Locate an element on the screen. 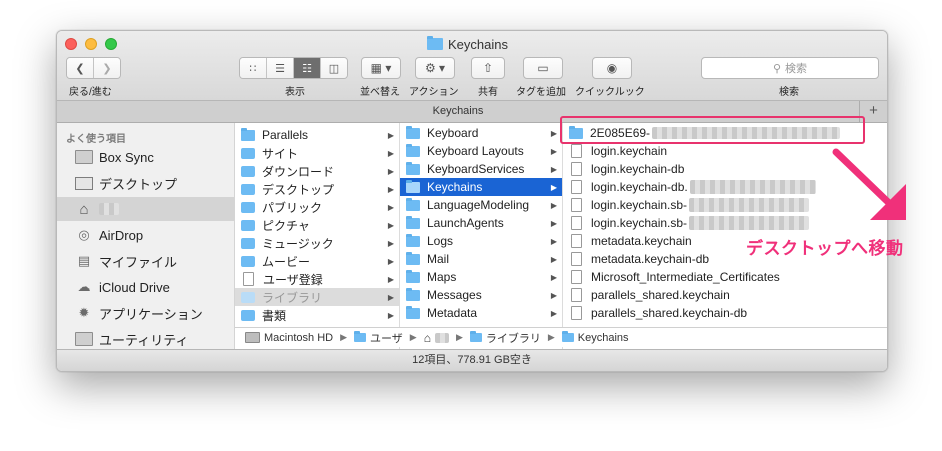 The height and width of the screenshot is (451, 942). search-field: ⚲ 検索 is located at coordinates (790, 68).